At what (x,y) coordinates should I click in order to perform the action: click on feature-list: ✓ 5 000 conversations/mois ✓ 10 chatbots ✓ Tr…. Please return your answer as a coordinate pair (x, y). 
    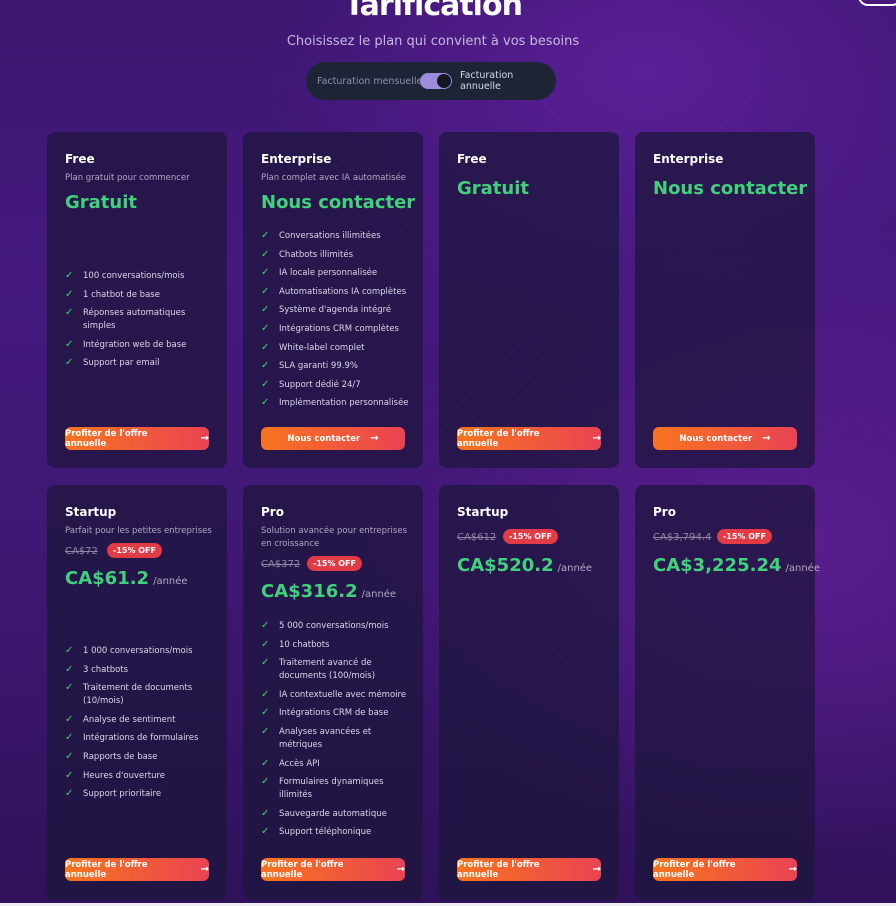
    Looking at the image, I should click on (336, 732).